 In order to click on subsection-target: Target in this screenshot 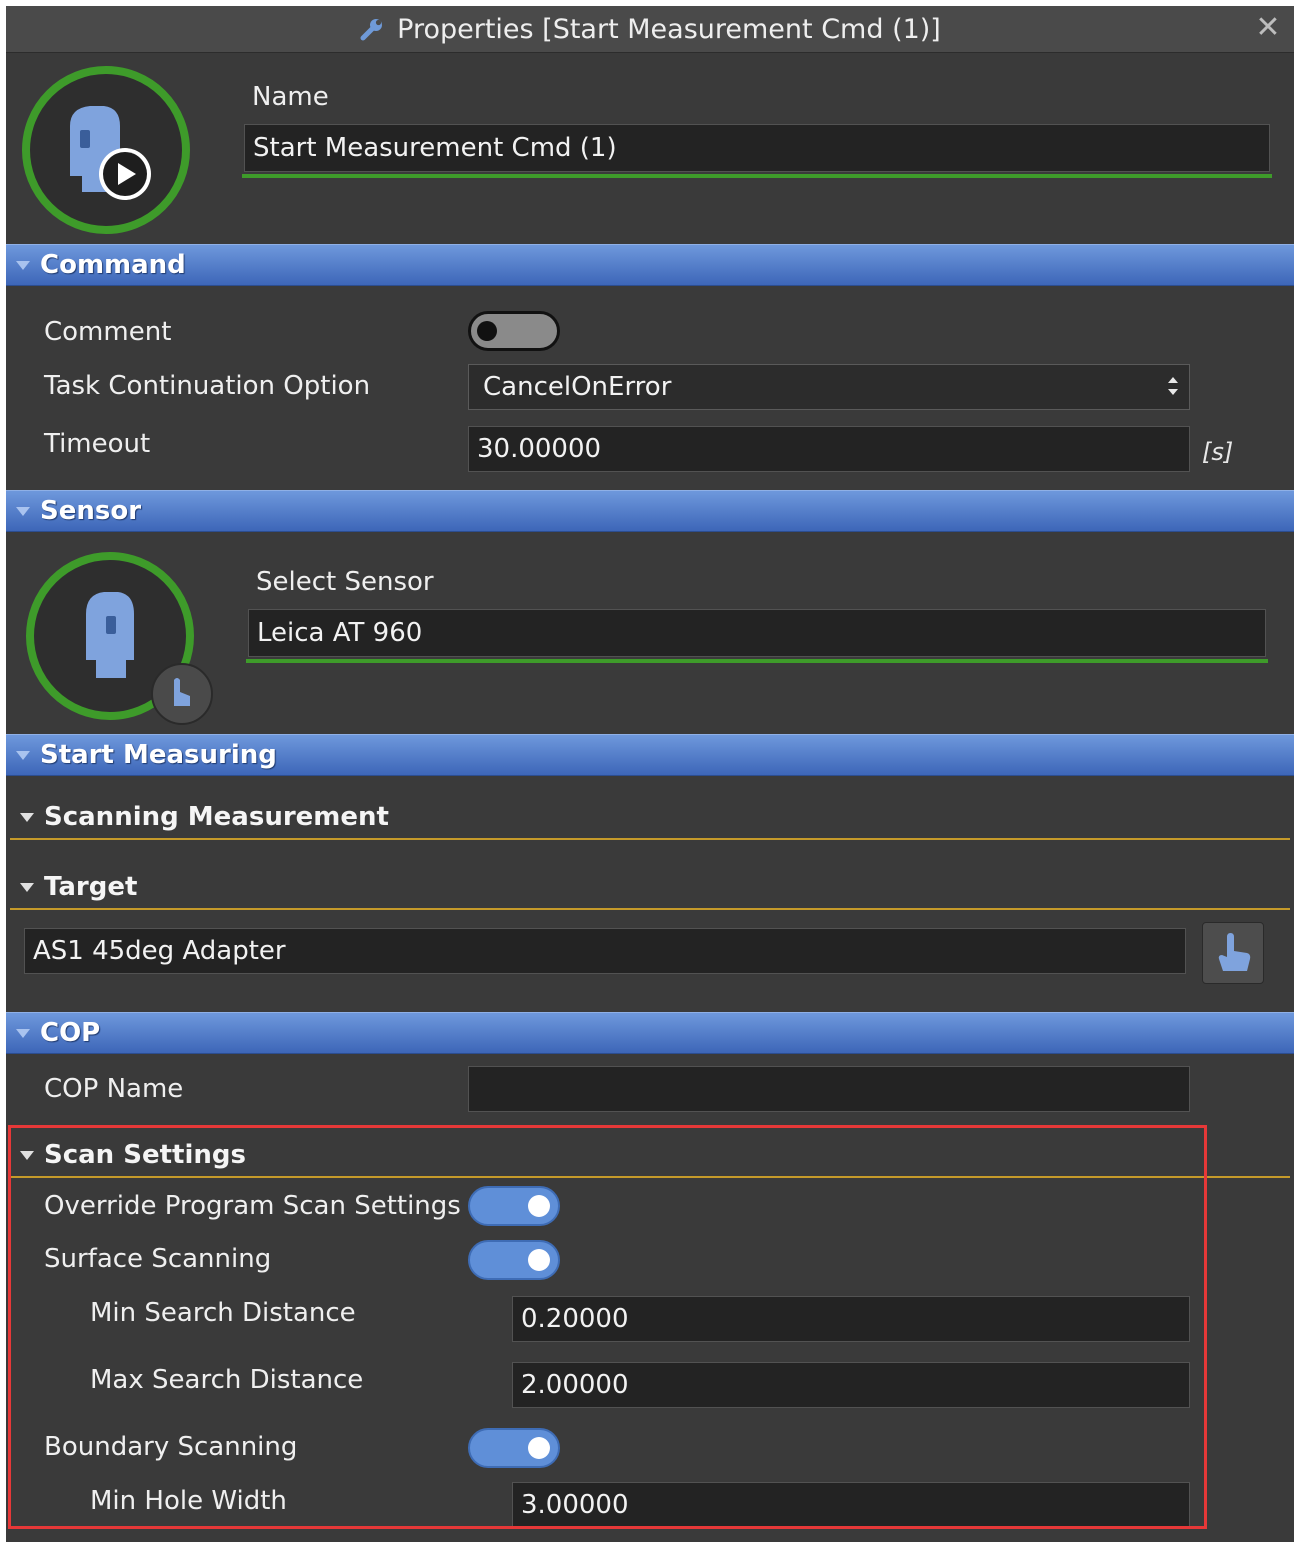, I will do `click(650, 888)`.